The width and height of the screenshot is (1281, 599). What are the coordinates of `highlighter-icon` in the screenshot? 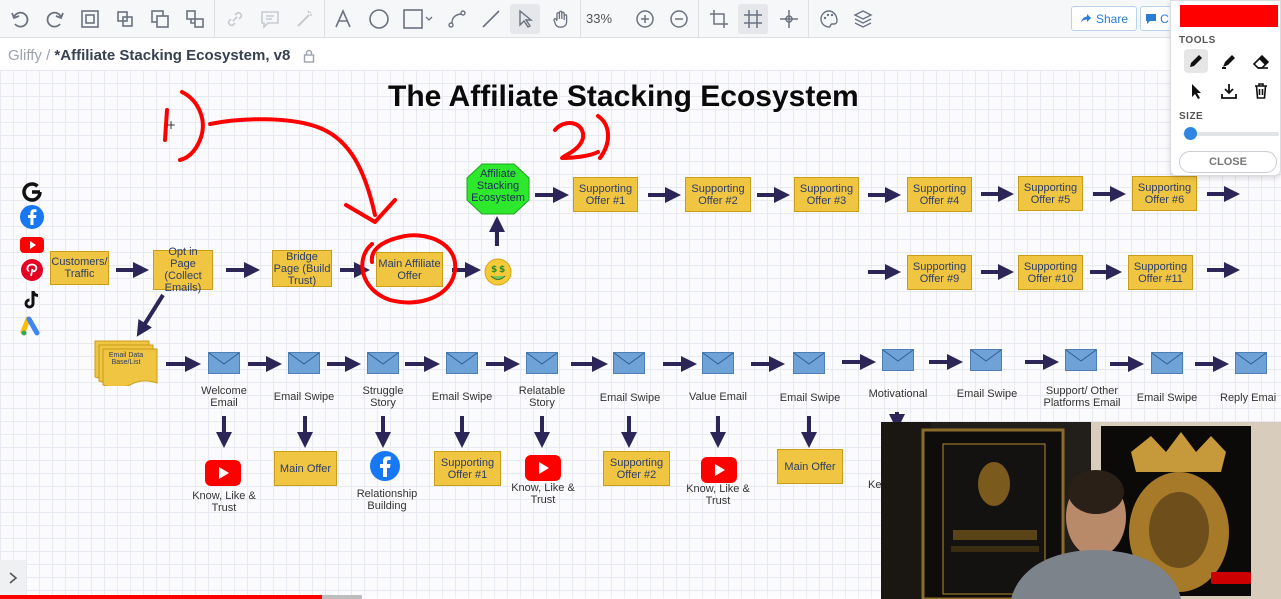 It's located at (1228, 62).